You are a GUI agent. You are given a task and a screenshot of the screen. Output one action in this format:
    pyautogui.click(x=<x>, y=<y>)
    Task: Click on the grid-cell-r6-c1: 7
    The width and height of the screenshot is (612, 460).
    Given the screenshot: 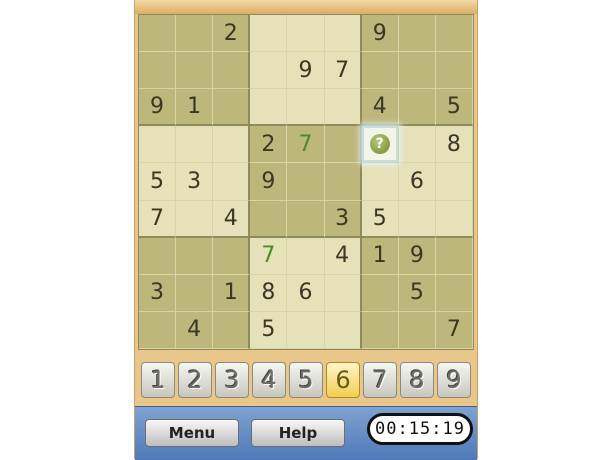 What is the action you would take?
    pyautogui.click(x=158, y=219)
    